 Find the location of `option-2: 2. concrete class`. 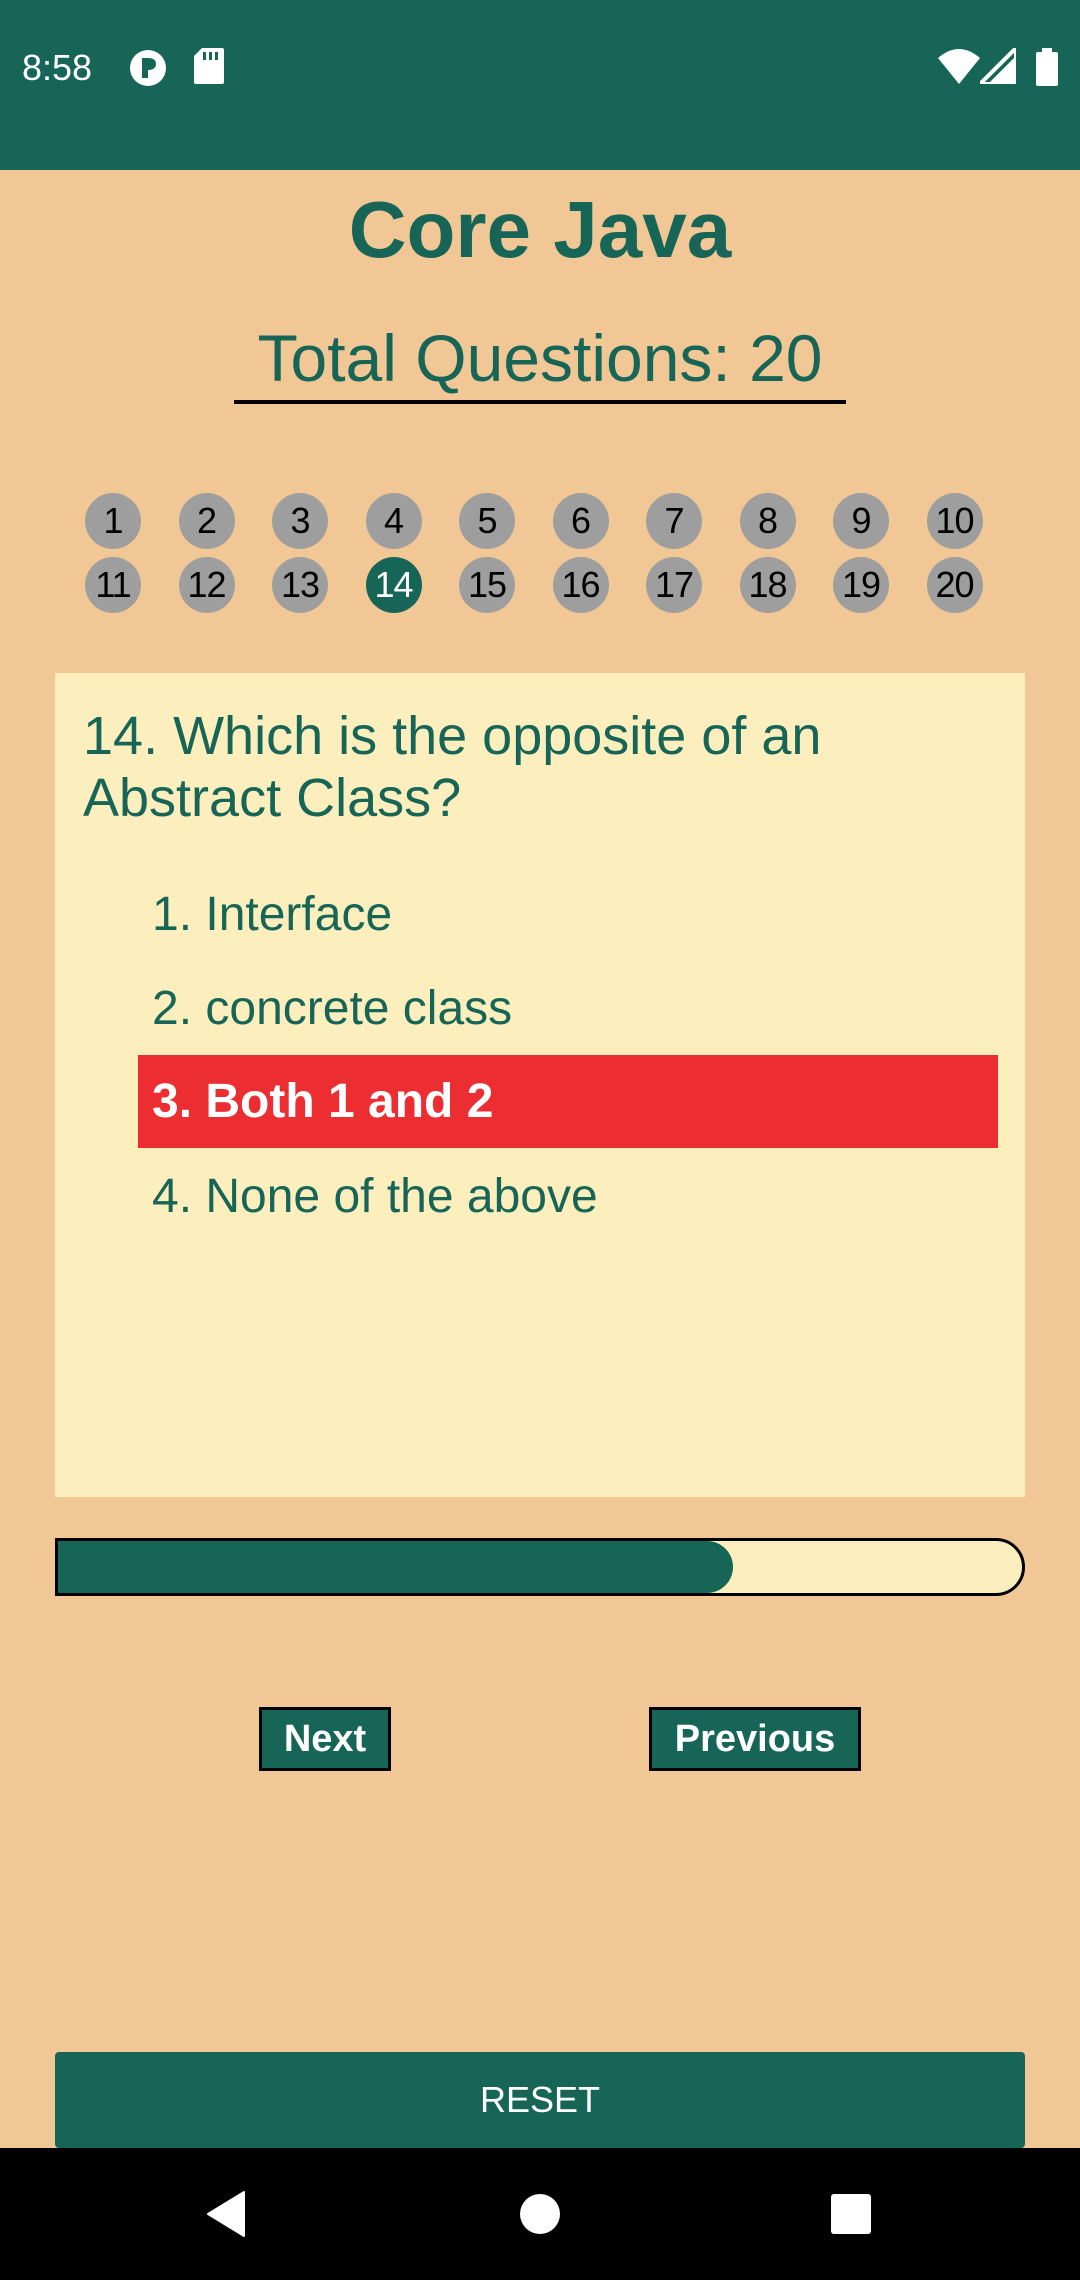

option-2: 2. concrete class is located at coordinates (568, 1008).